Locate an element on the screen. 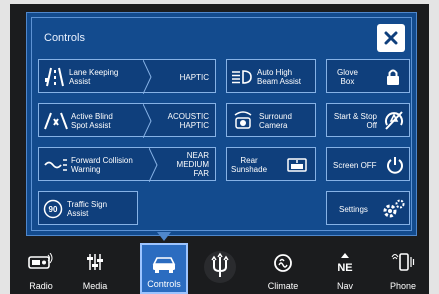 The image size is (439, 294). svg-text: NE is located at coordinates (344, 267).